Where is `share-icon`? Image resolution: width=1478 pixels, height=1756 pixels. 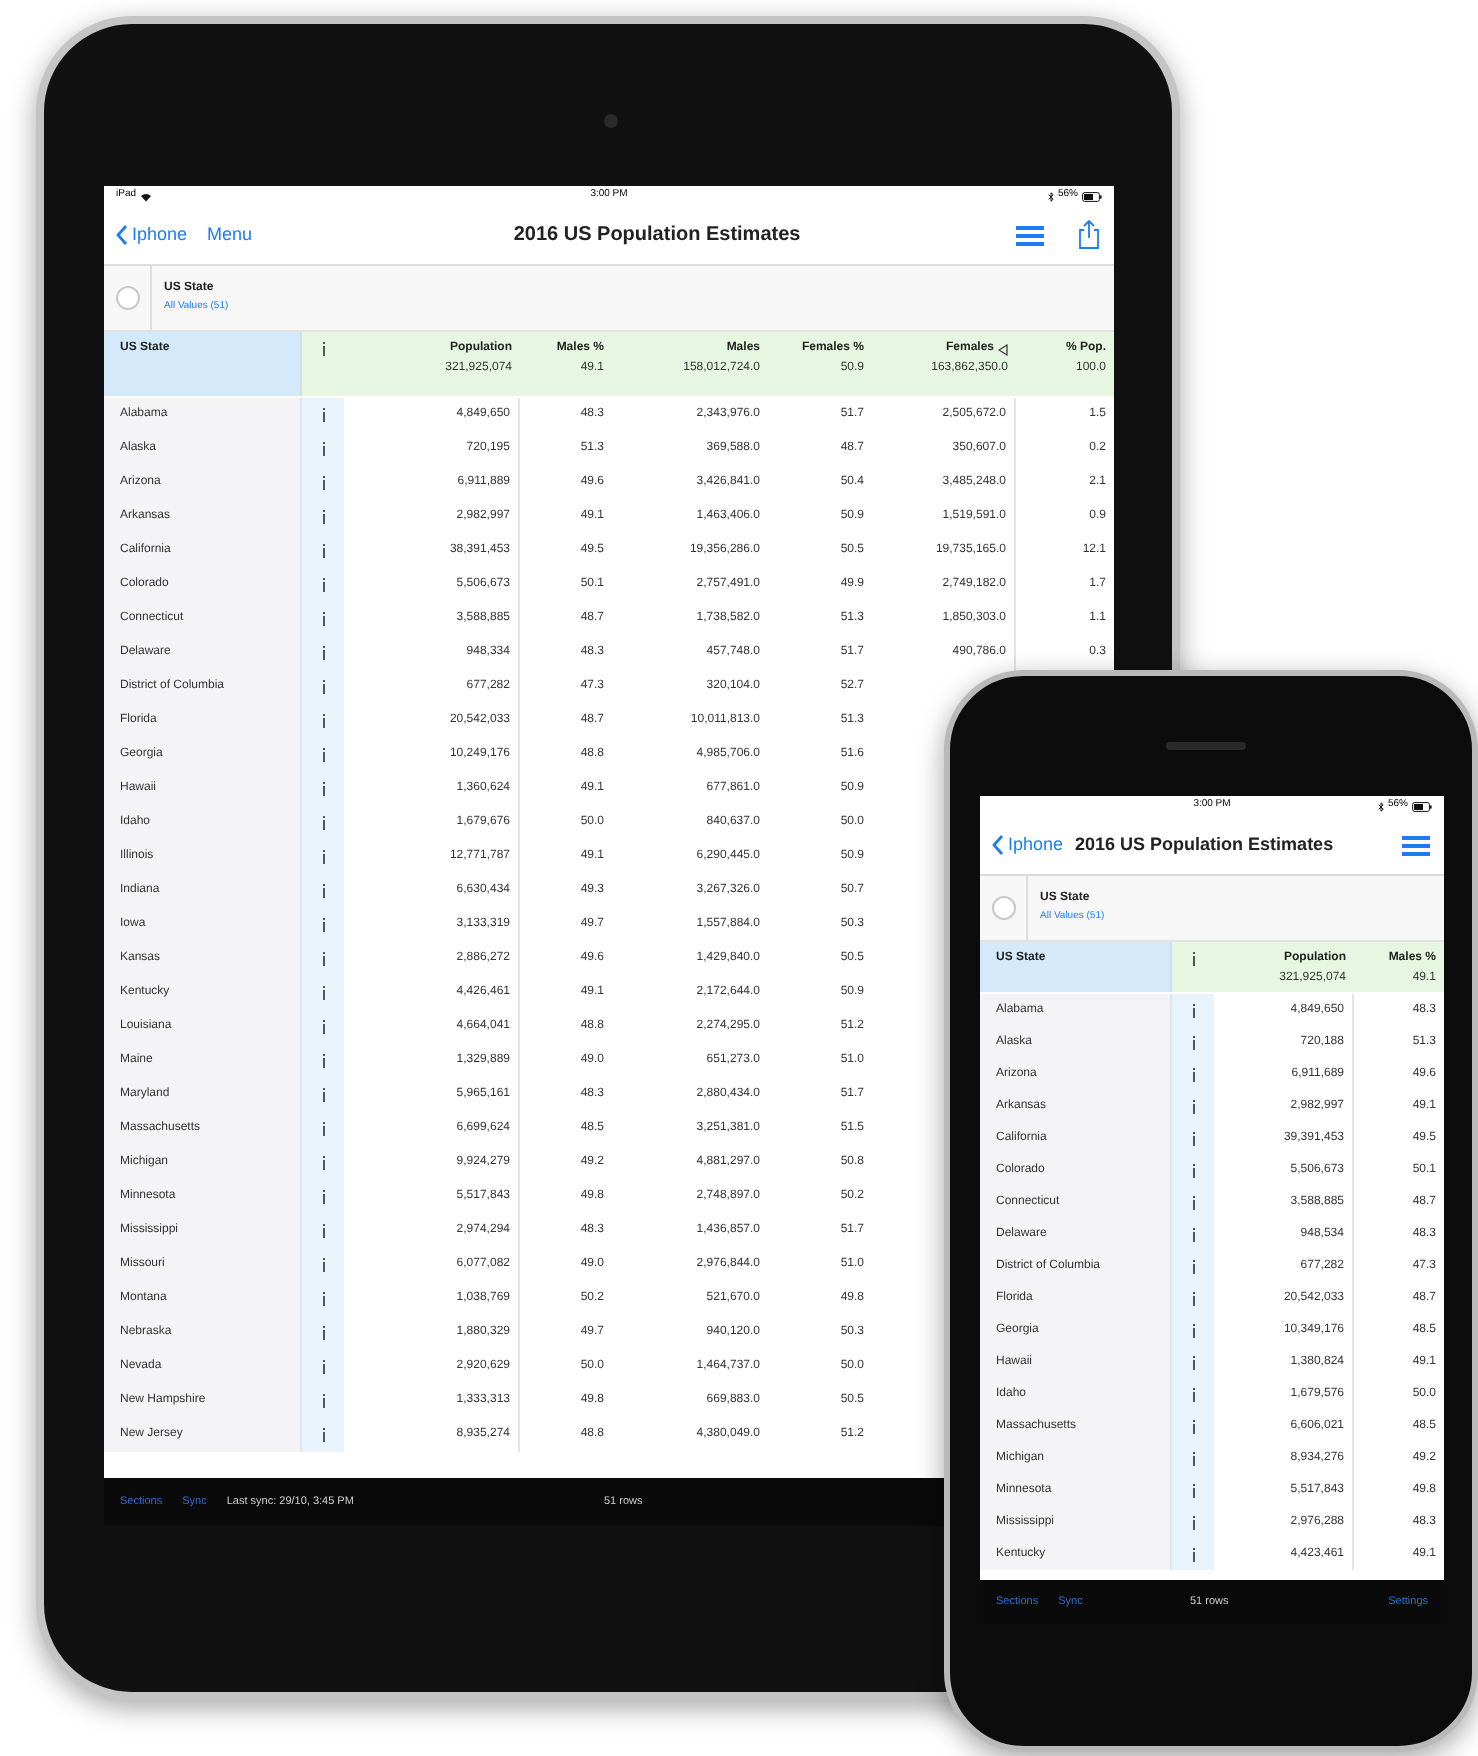
share-icon is located at coordinates (1088, 235).